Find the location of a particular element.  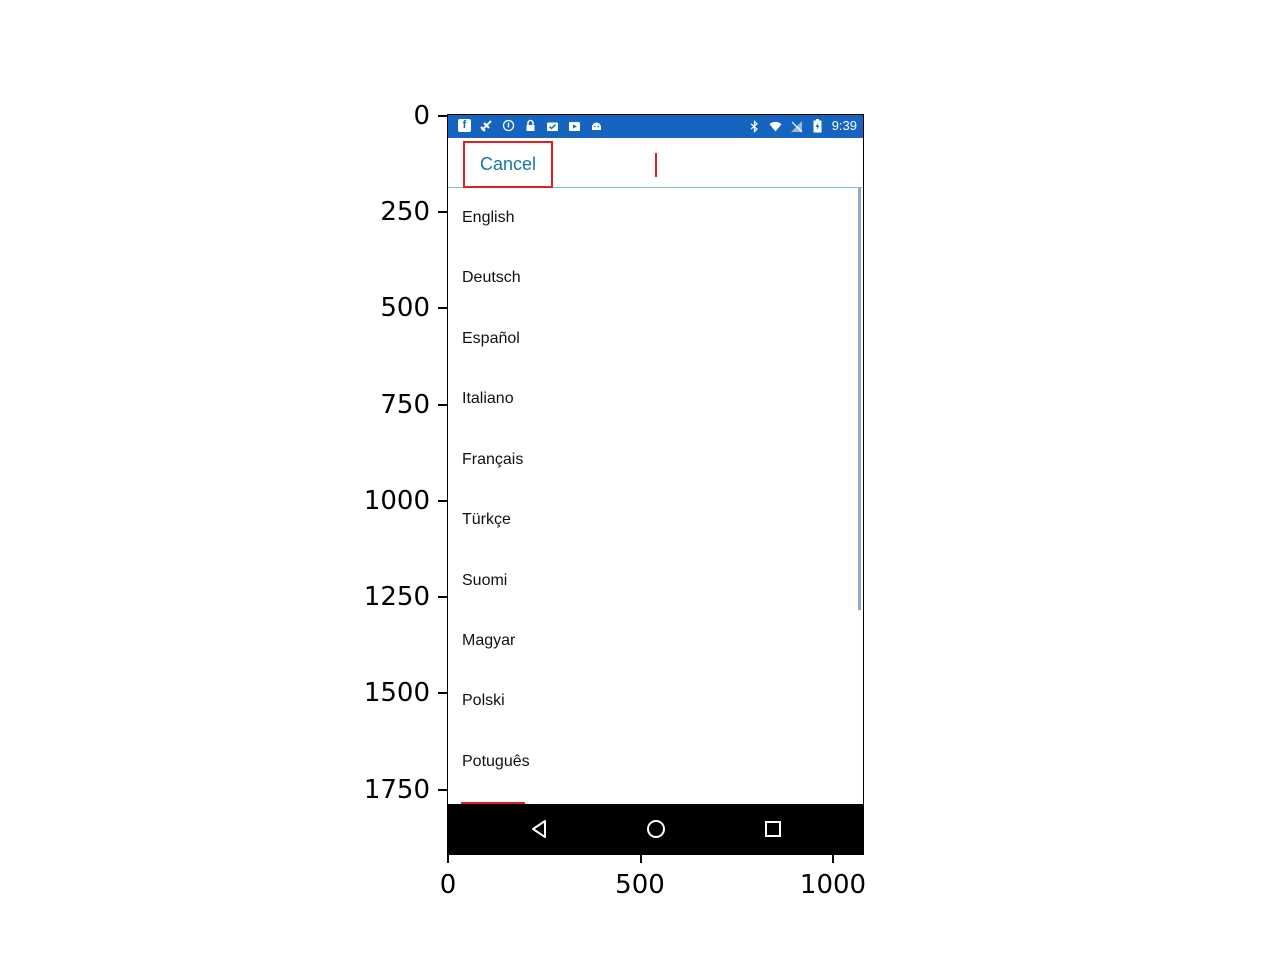

language-item-suomi: Suomi is located at coordinates (653, 581).